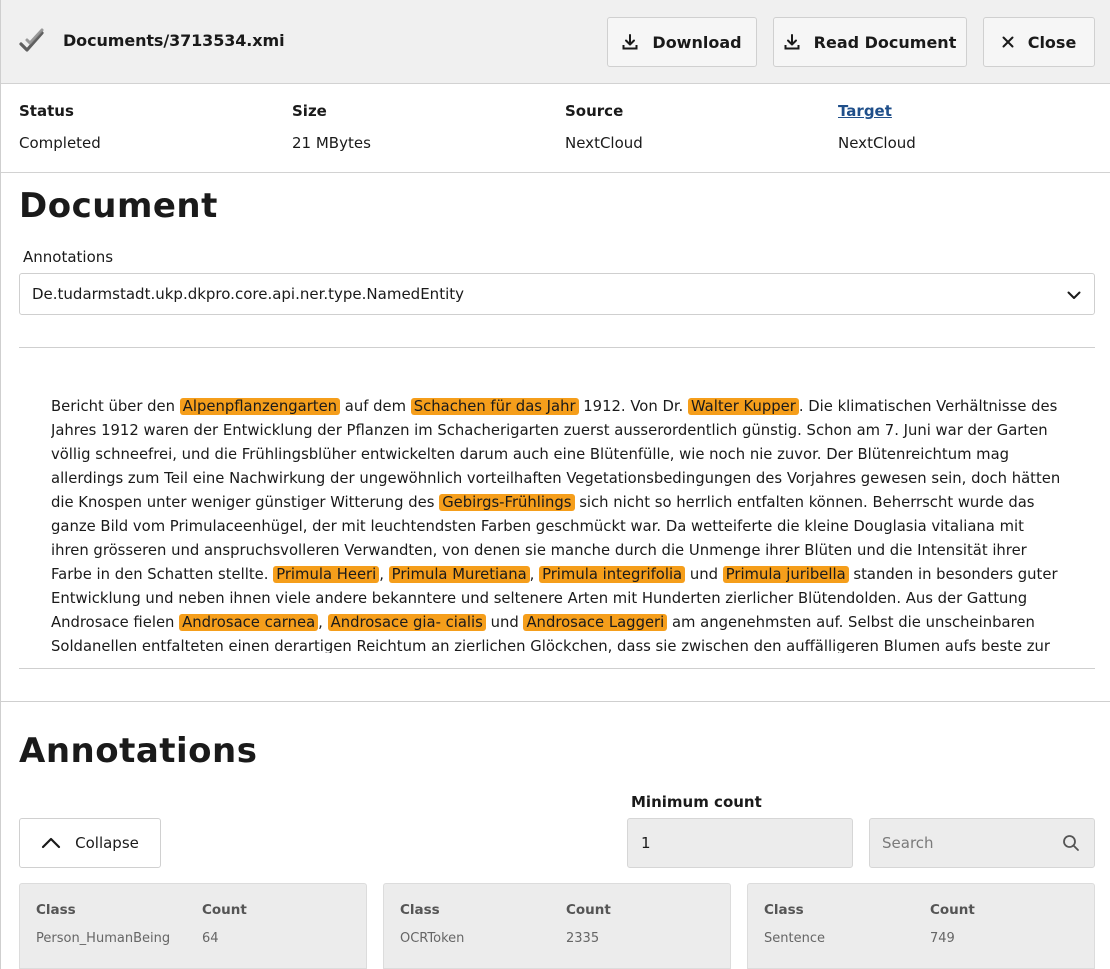 This screenshot has width=1110, height=969. I want to click on search-icon, so click(1071, 843).